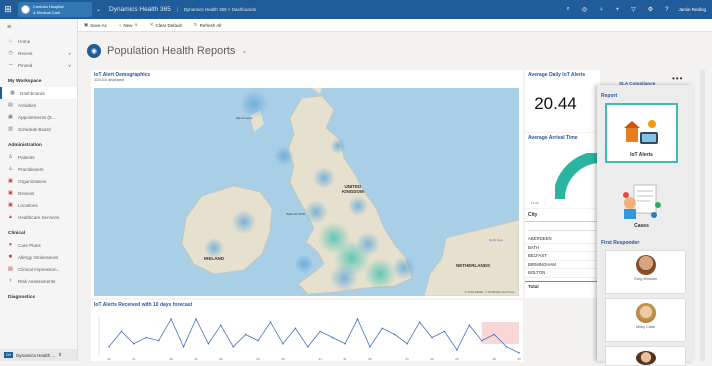  What do you see at coordinates (601, 10) in the screenshot?
I see `lightbulb-icon: ♀` at bounding box center [601, 10].